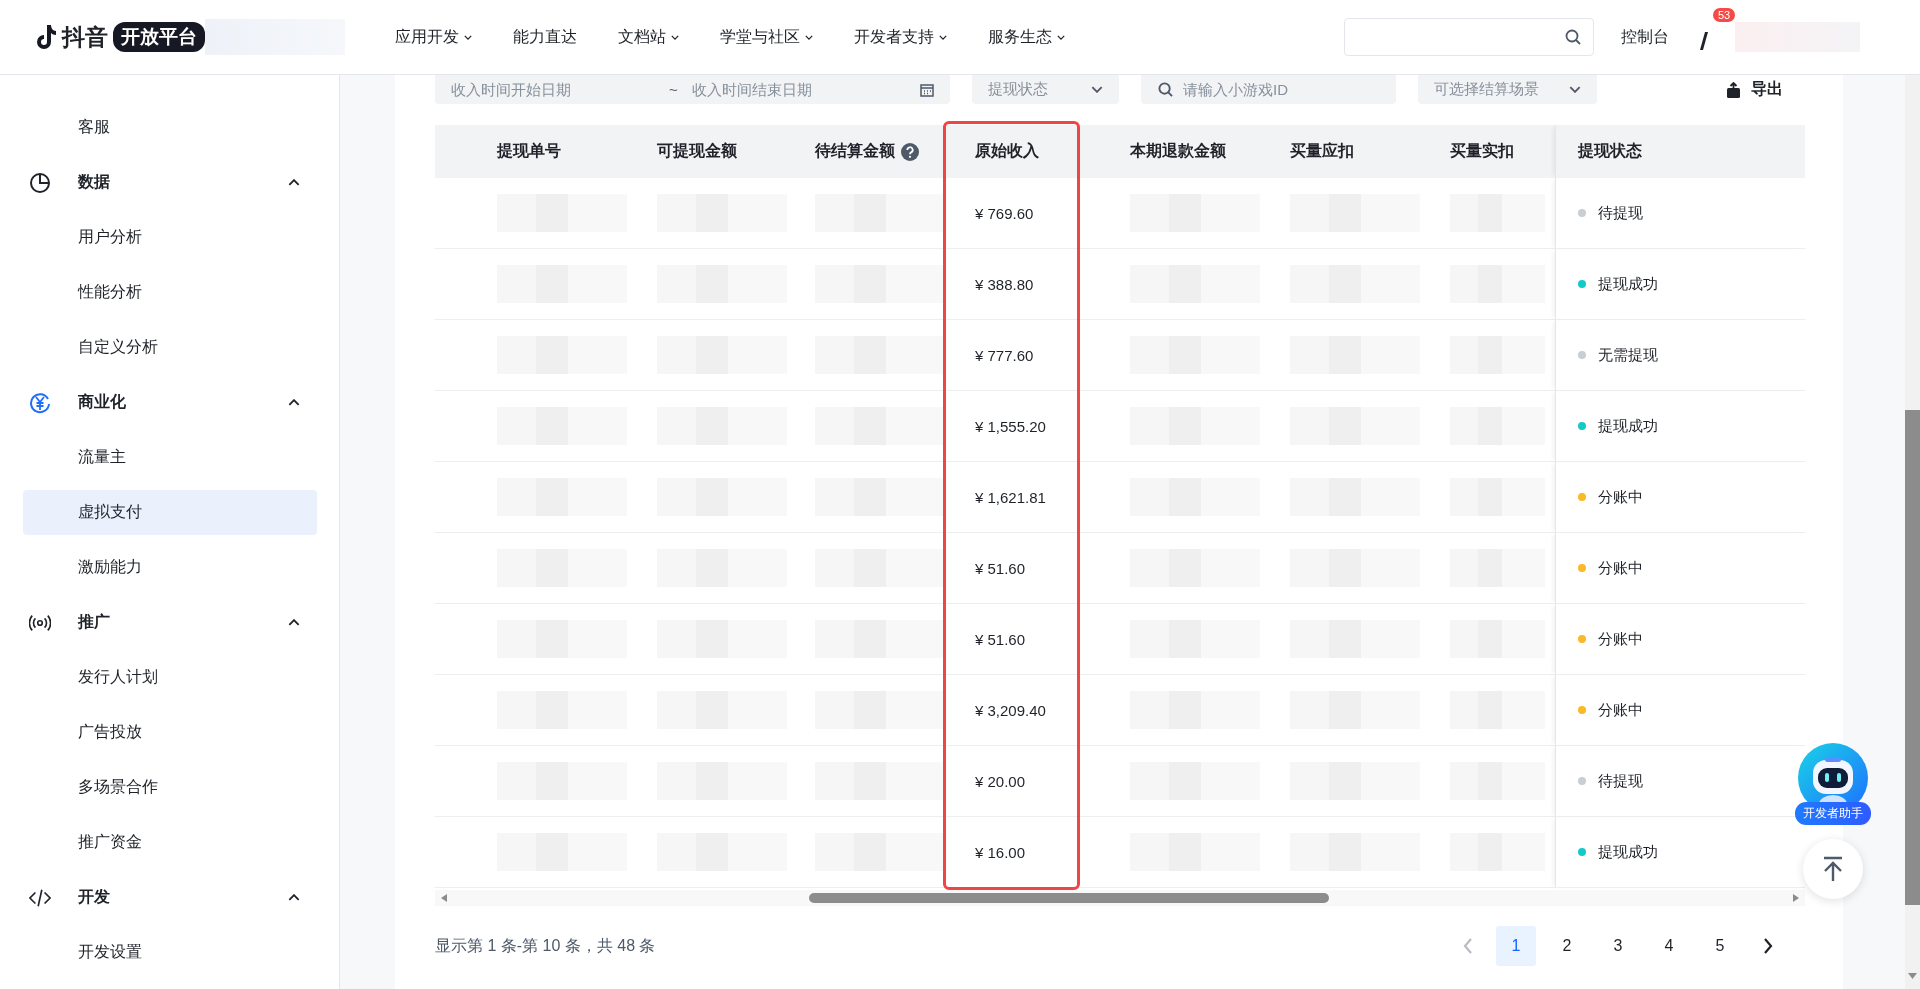 The height and width of the screenshot is (989, 1920). What do you see at coordinates (697, 151) in the screenshot?
I see `column-header: 可提现金额` at bounding box center [697, 151].